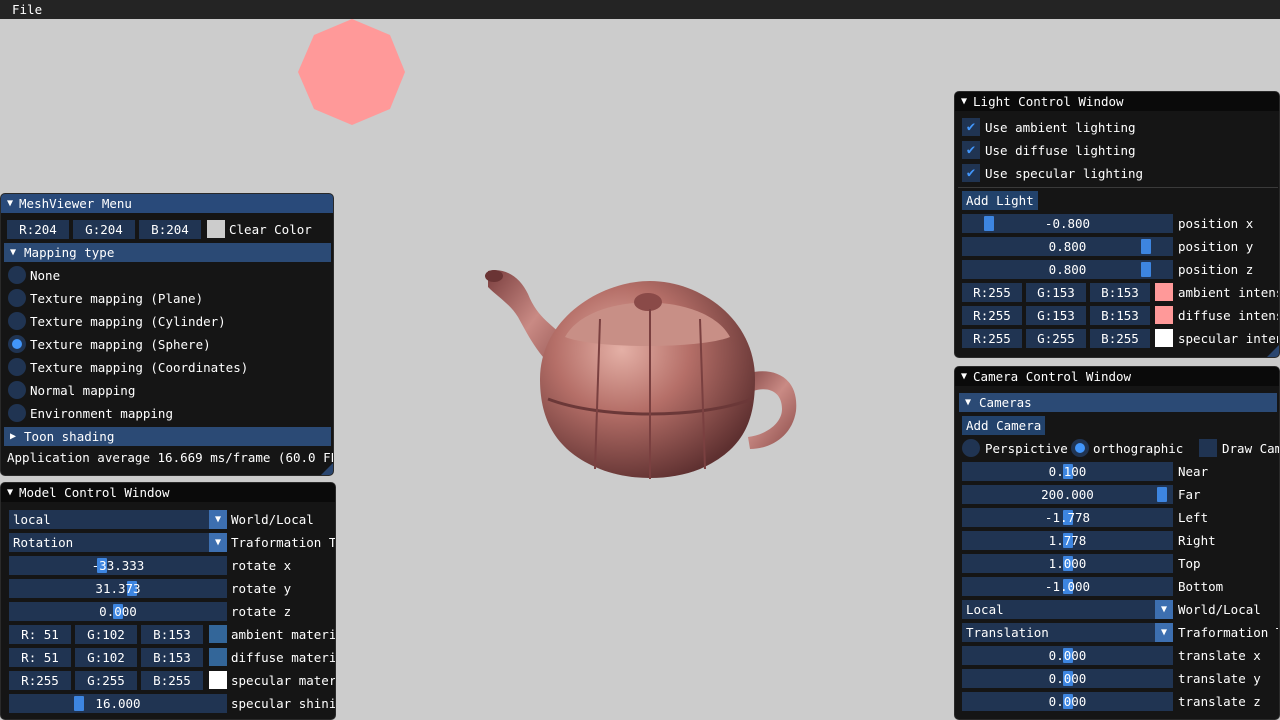  What do you see at coordinates (40, 657) in the screenshot?
I see `diffuse-material-r: R: 51` at bounding box center [40, 657].